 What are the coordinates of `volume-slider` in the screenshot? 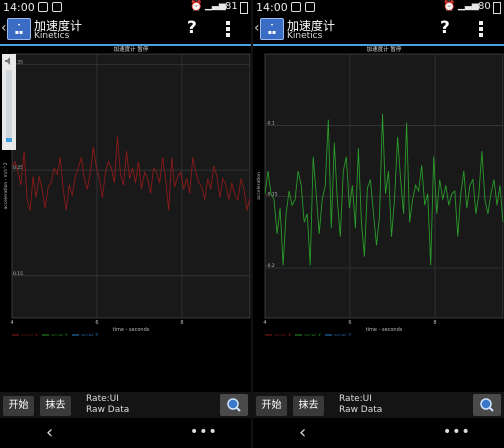 It's located at (9, 102).